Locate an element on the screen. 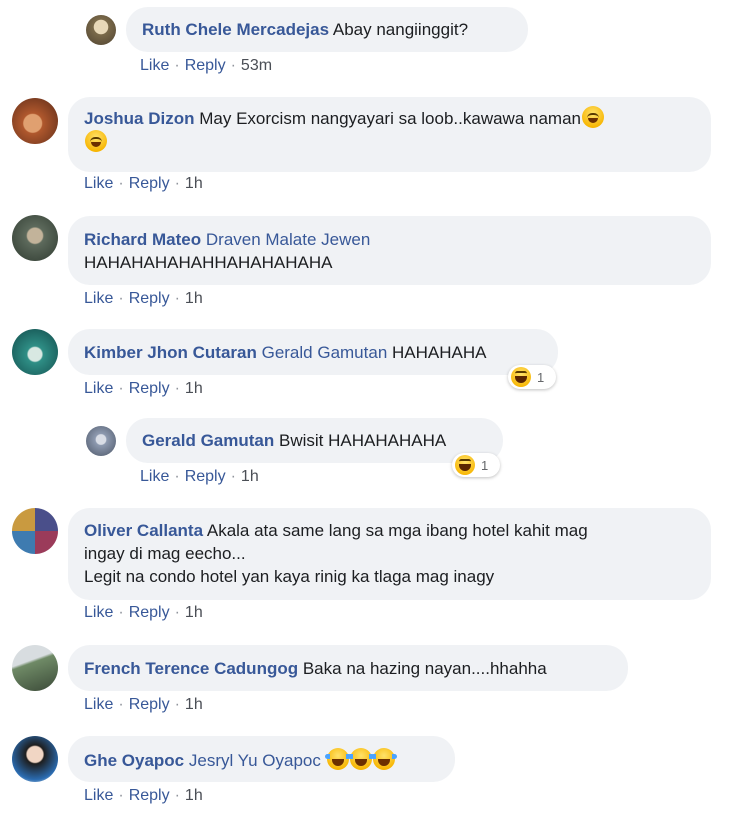  comment-text: Bwisit HAHAHAHAHA is located at coordinates (363, 440).